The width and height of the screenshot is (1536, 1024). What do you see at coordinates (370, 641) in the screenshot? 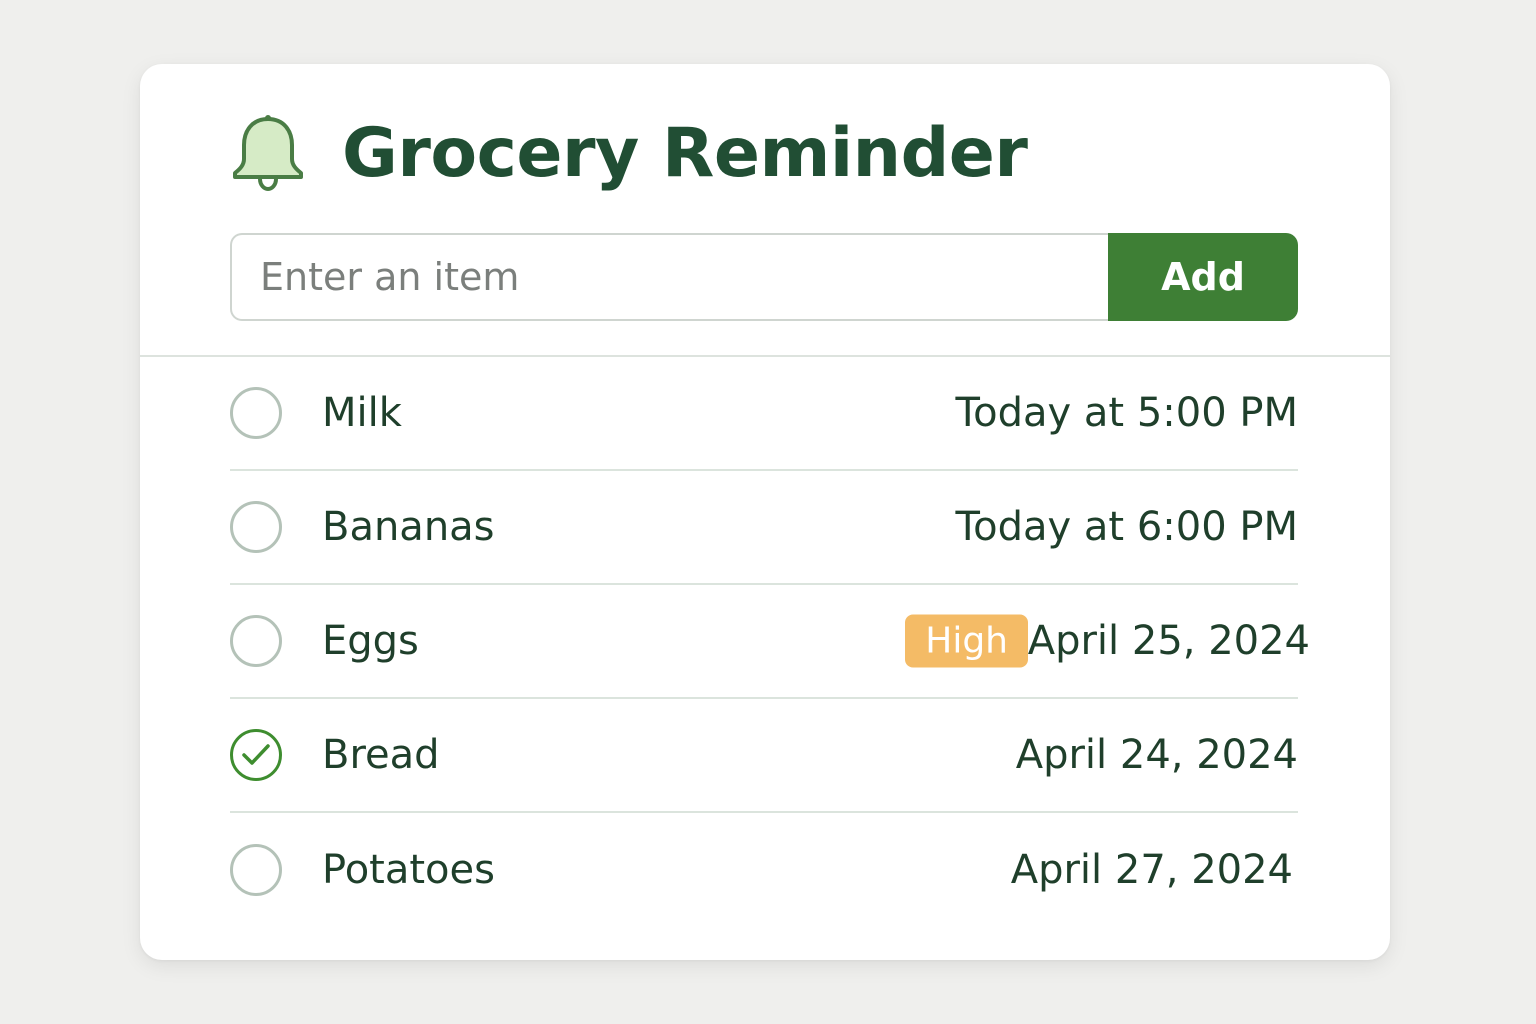
I see `item-name: Eggs` at bounding box center [370, 641].